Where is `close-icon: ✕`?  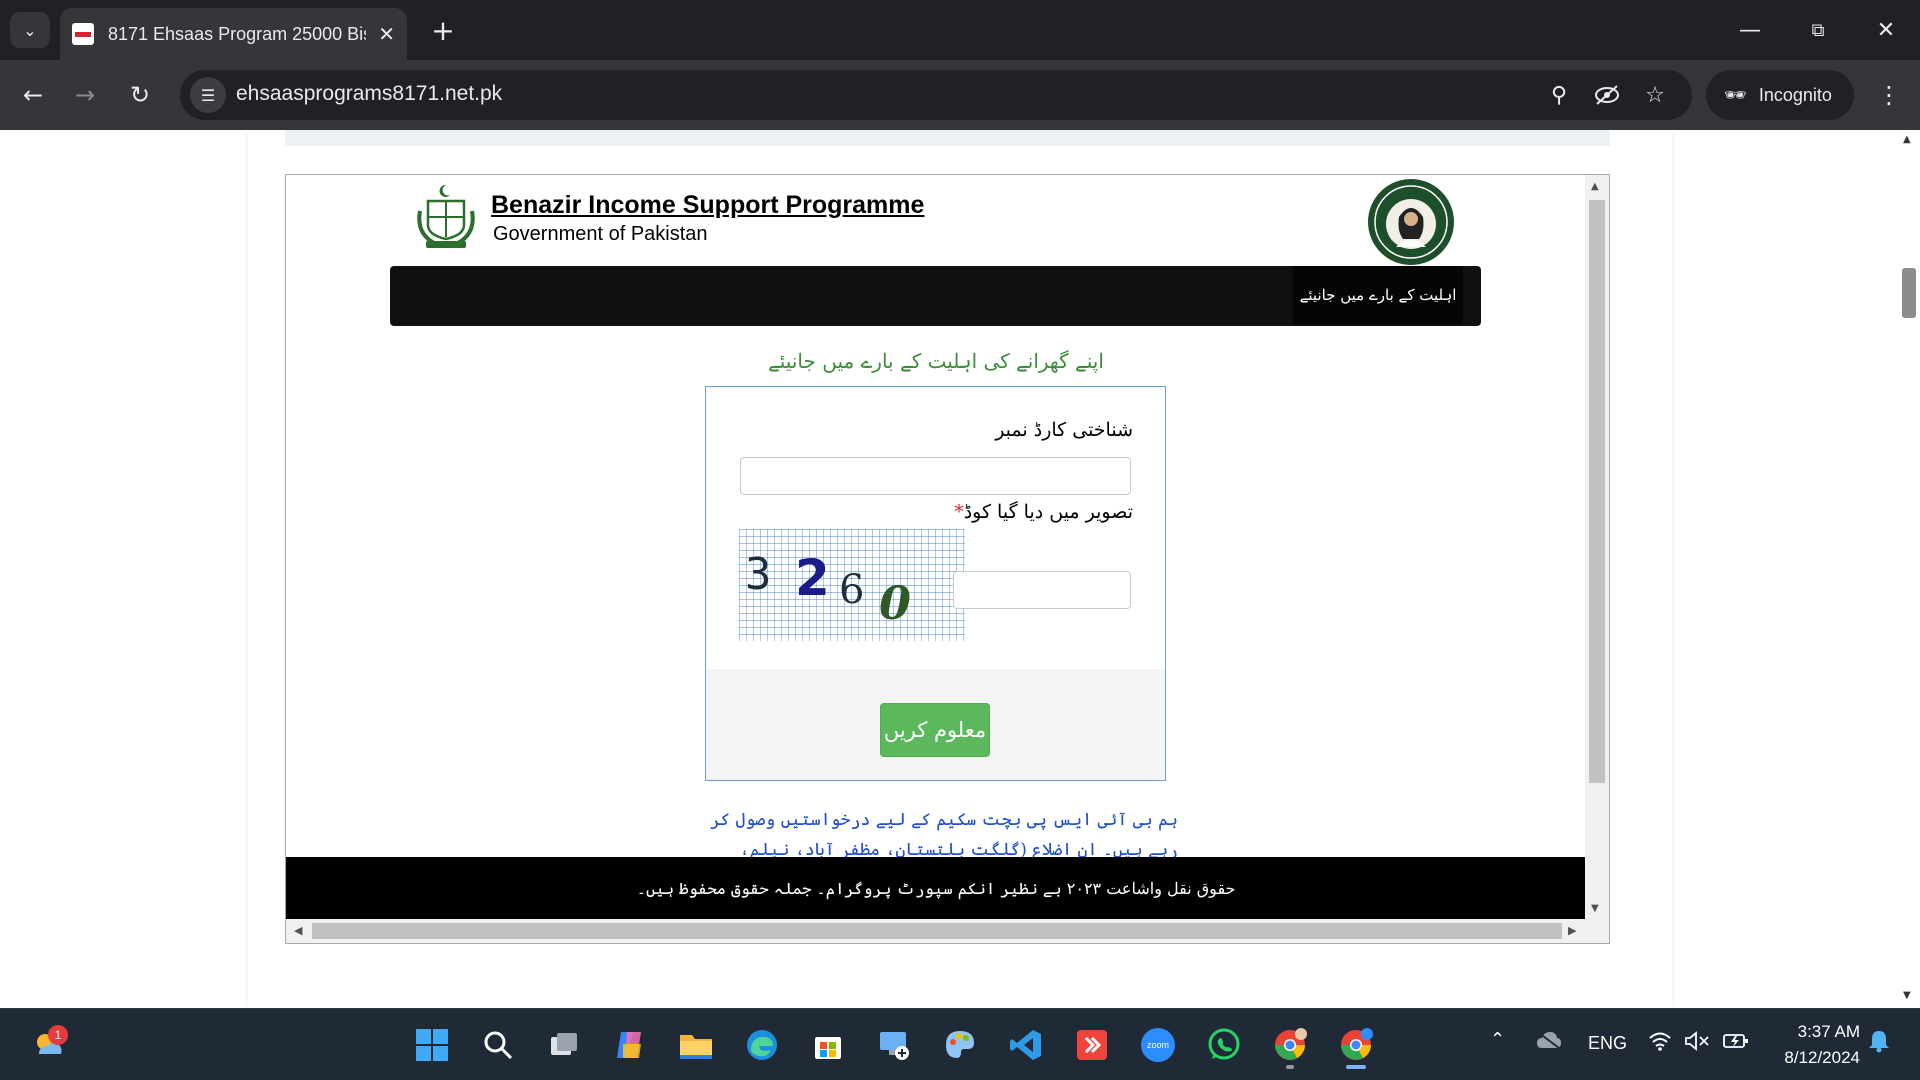 close-icon: ✕ is located at coordinates (1886, 30).